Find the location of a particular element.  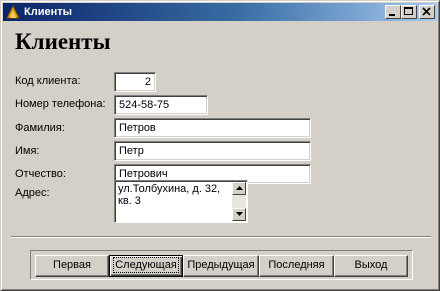

exit-button-label: Выход is located at coordinates (371, 265).